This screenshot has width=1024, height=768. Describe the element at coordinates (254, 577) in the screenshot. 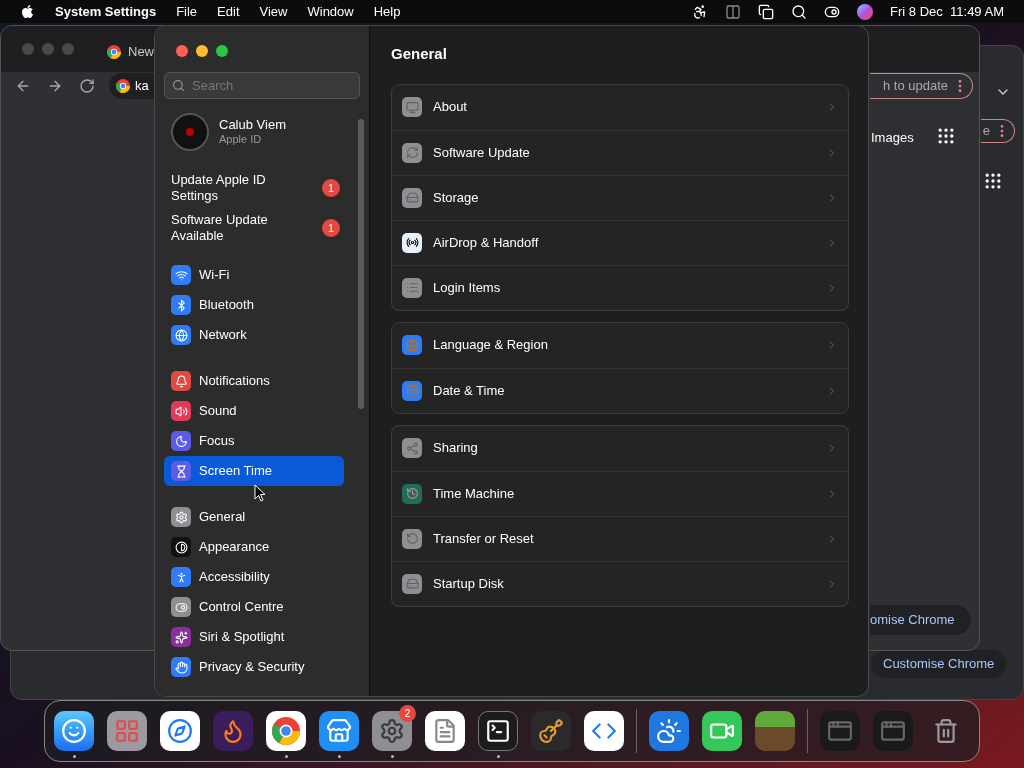

I see `sidebar-item: Accessibility` at that location.